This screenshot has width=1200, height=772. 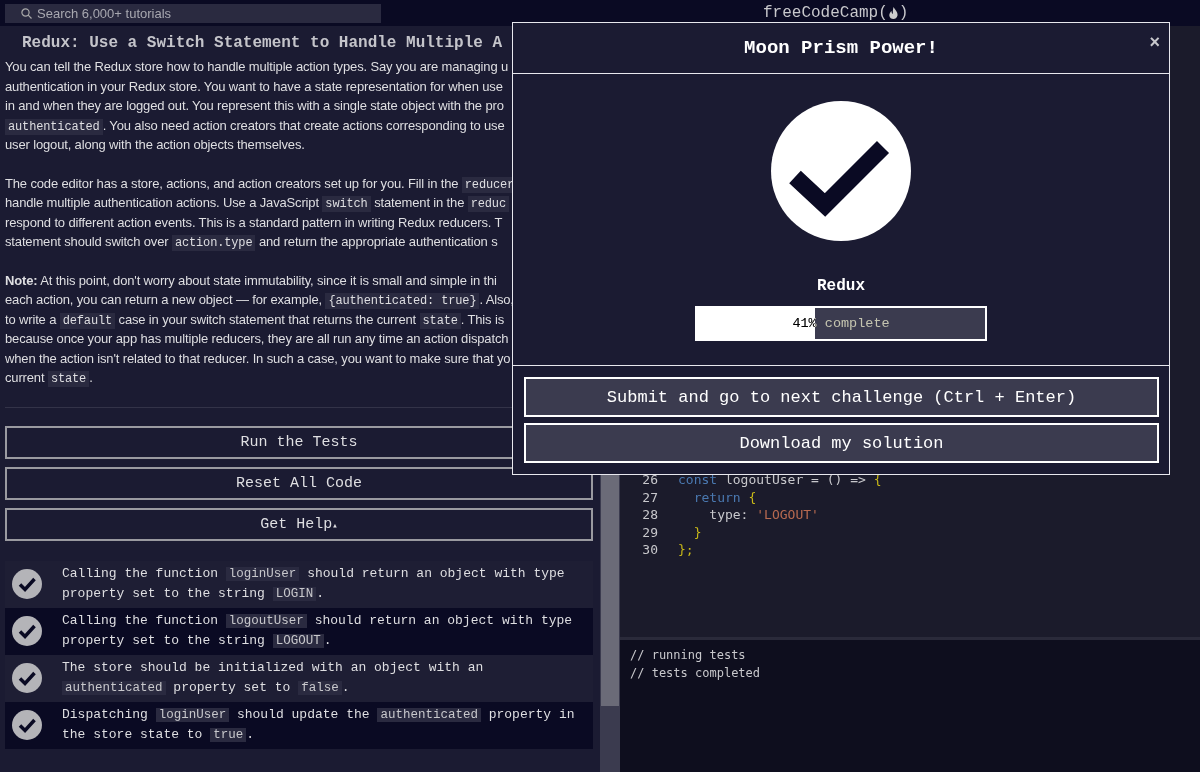 What do you see at coordinates (650, 497) in the screenshot?
I see `line-number: 27` at bounding box center [650, 497].